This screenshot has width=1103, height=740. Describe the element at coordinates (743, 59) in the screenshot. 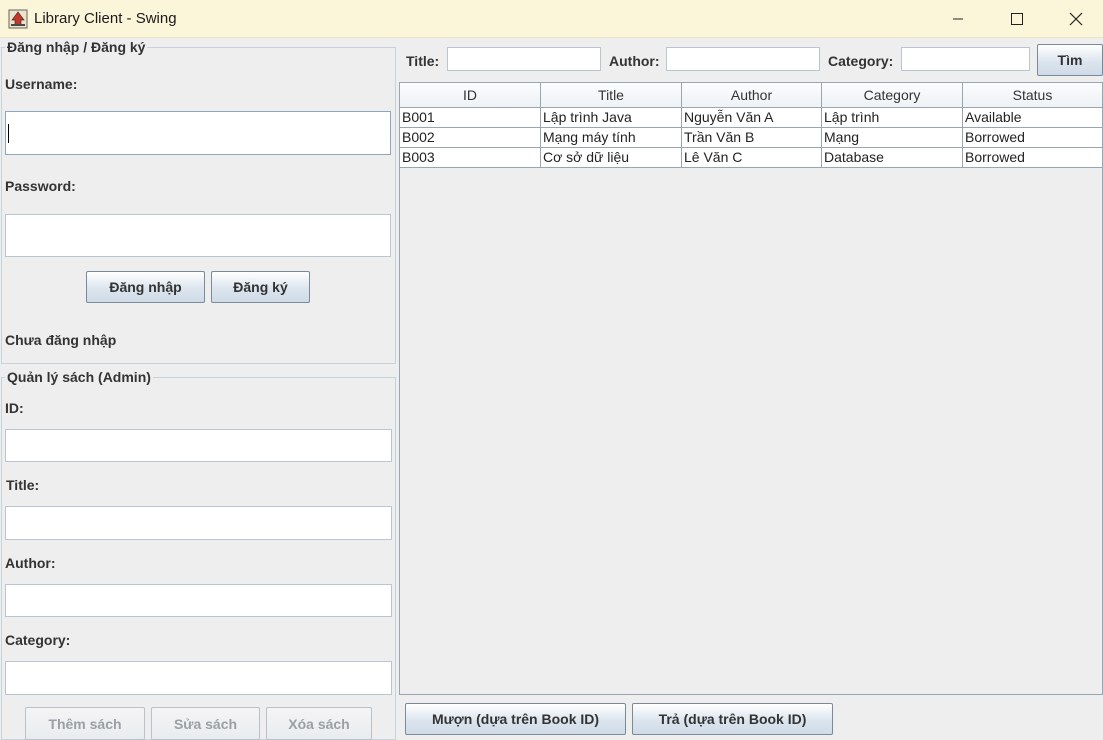

I see `search-author-input` at that location.